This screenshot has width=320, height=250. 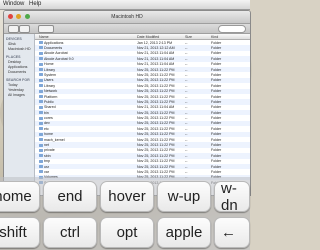 What do you see at coordinates (35, 4) in the screenshot?
I see `menu-help: Help` at bounding box center [35, 4].